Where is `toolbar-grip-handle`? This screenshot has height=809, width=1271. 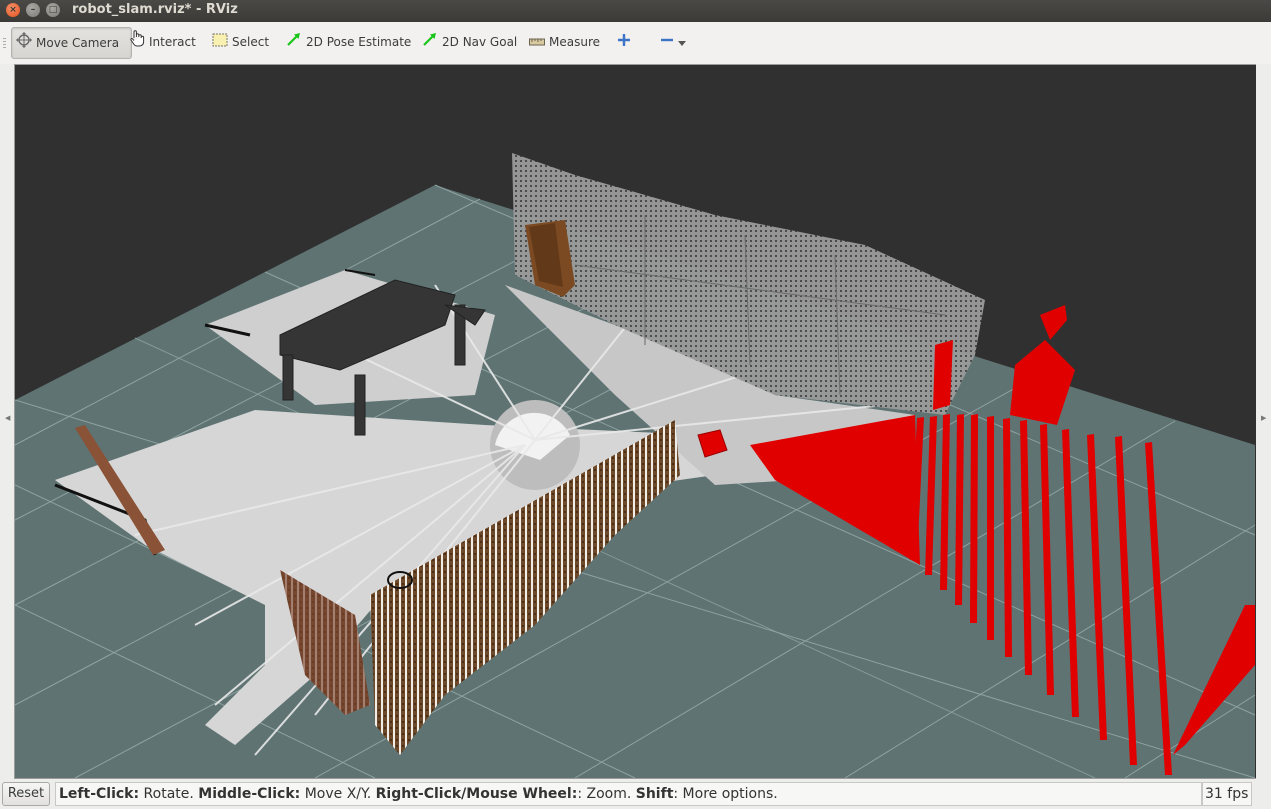 toolbar-grip-handle is located at coordinates (4, 44).